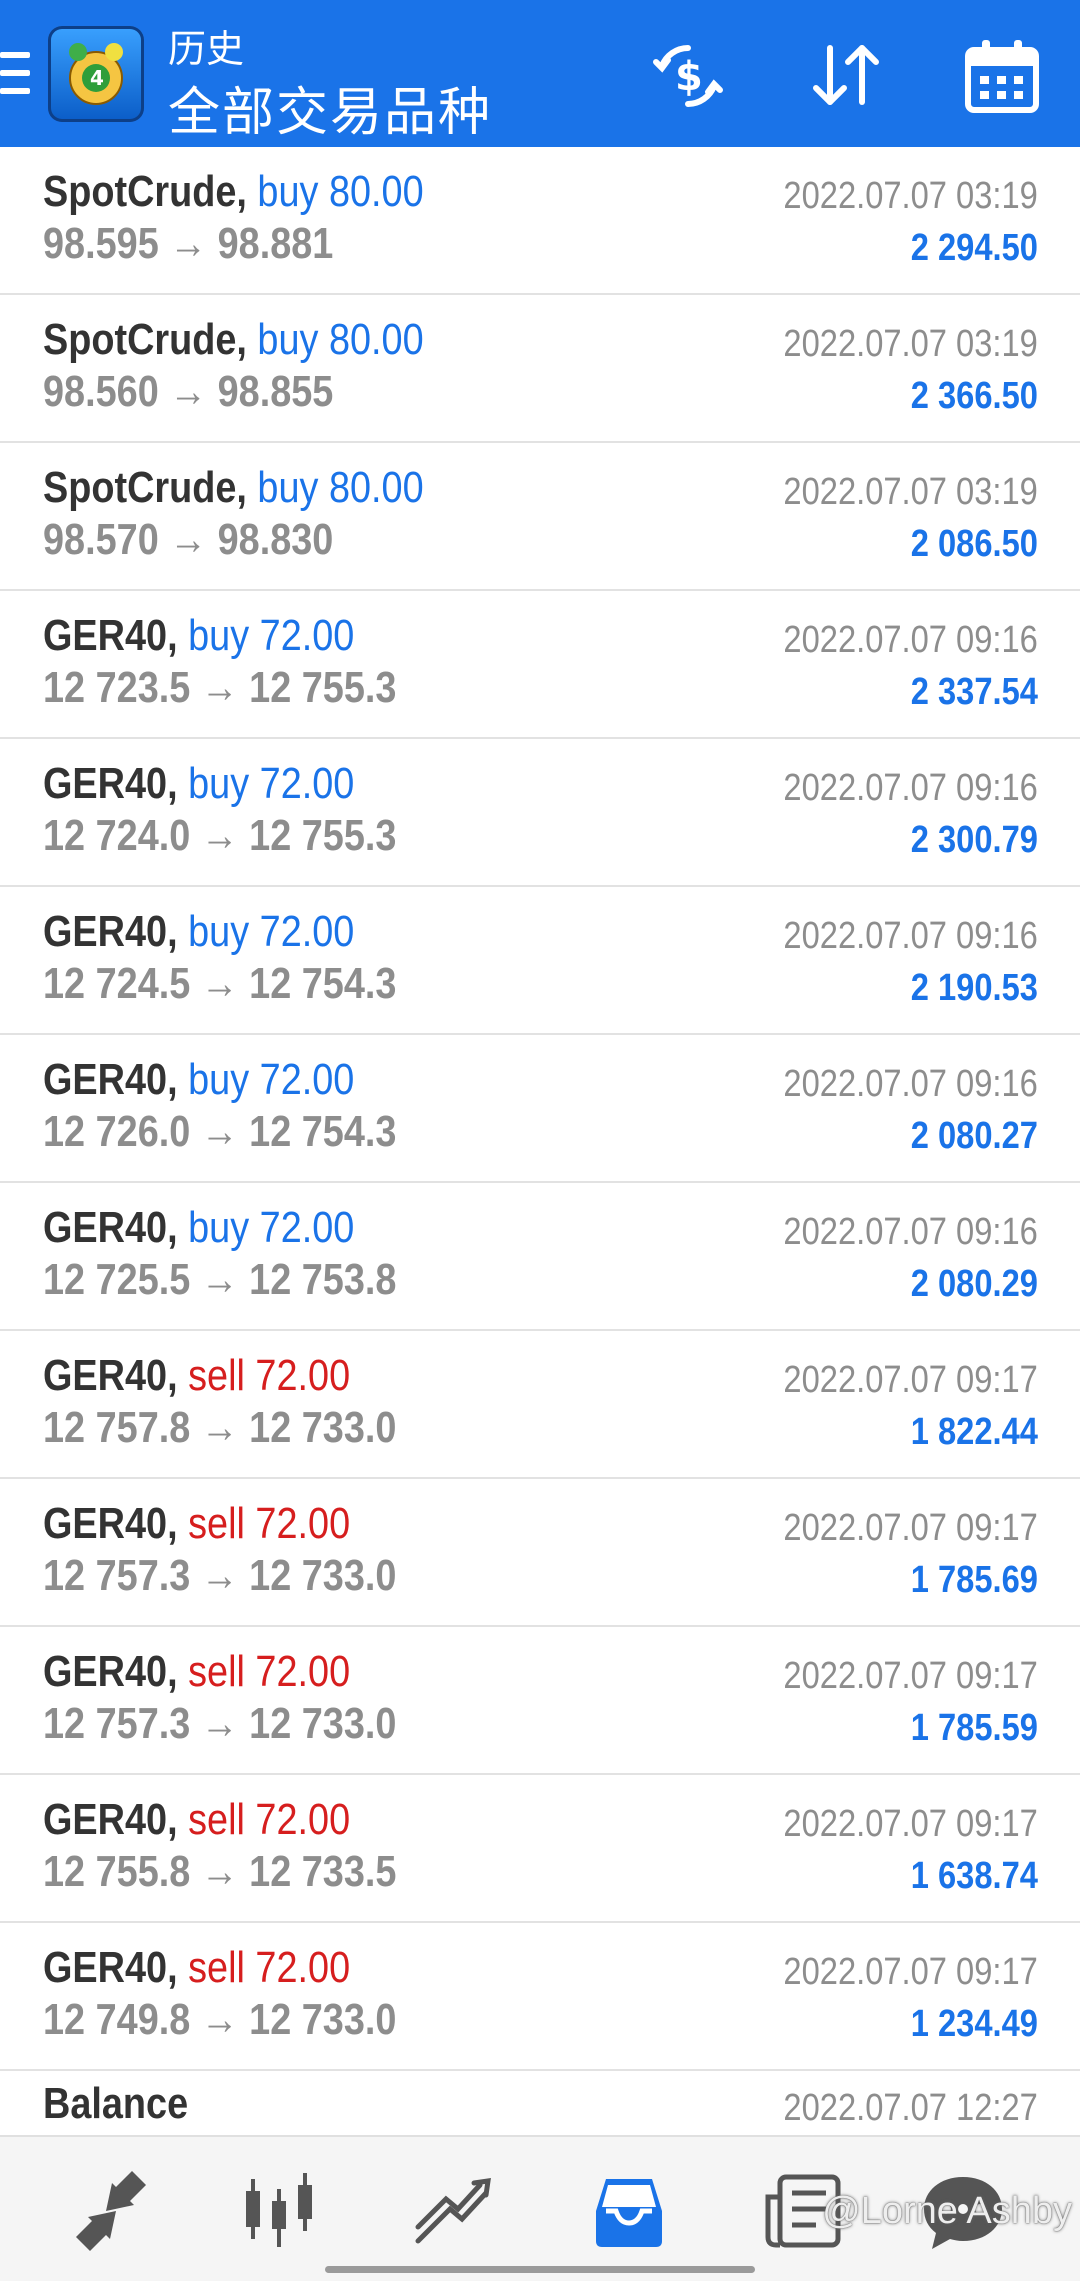 This screenshot has height=2281, width=1080. I want to click on page-subtitle: 历史, so click(206, 49).